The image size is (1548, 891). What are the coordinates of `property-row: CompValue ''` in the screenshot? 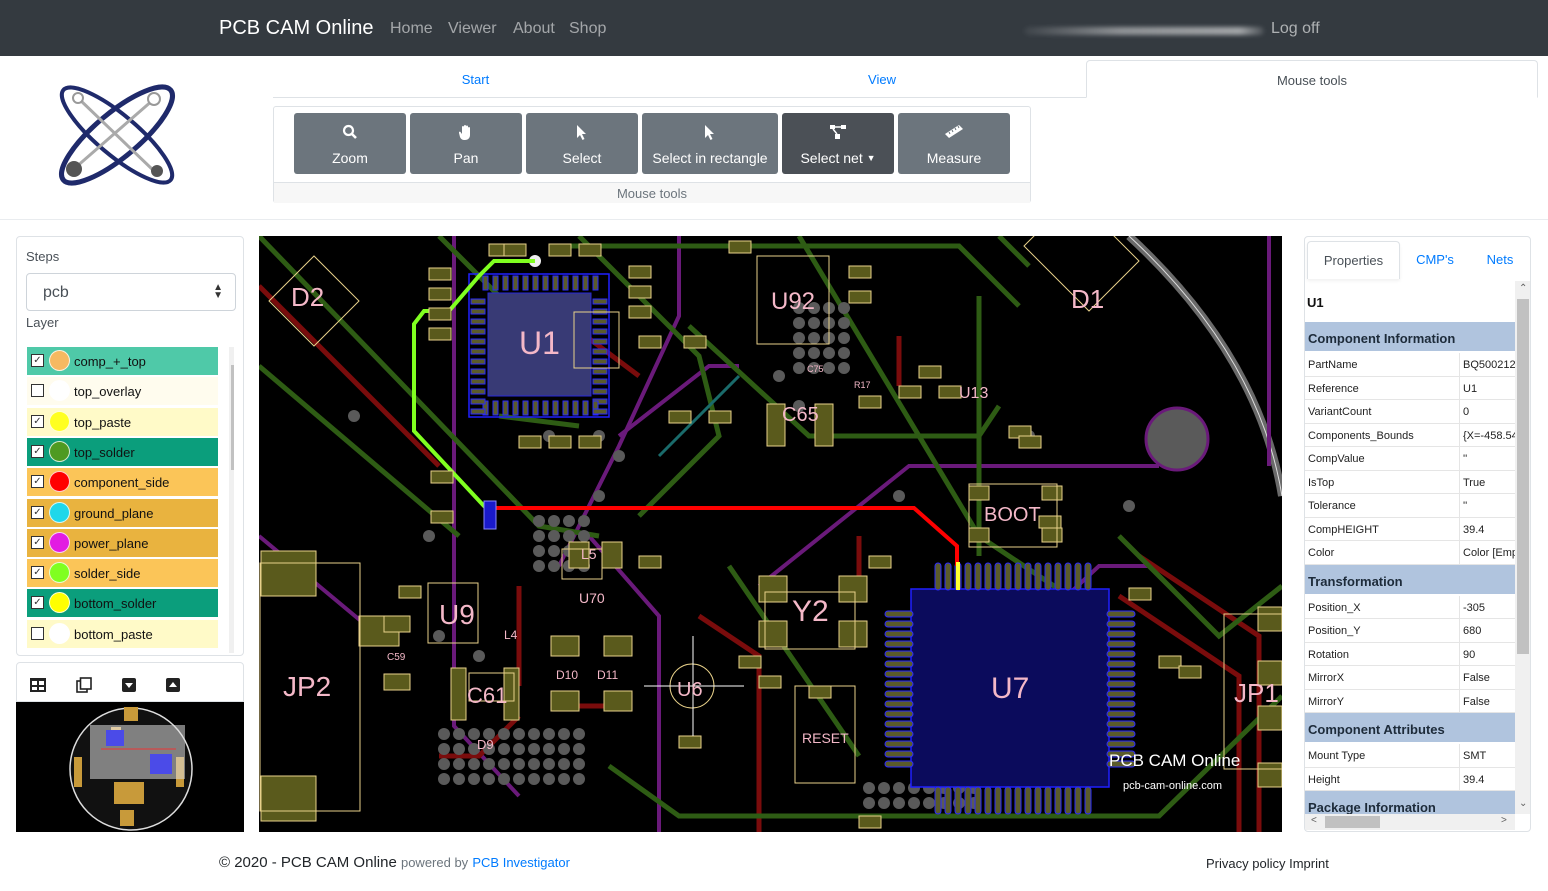 It's located at (1410, 459).